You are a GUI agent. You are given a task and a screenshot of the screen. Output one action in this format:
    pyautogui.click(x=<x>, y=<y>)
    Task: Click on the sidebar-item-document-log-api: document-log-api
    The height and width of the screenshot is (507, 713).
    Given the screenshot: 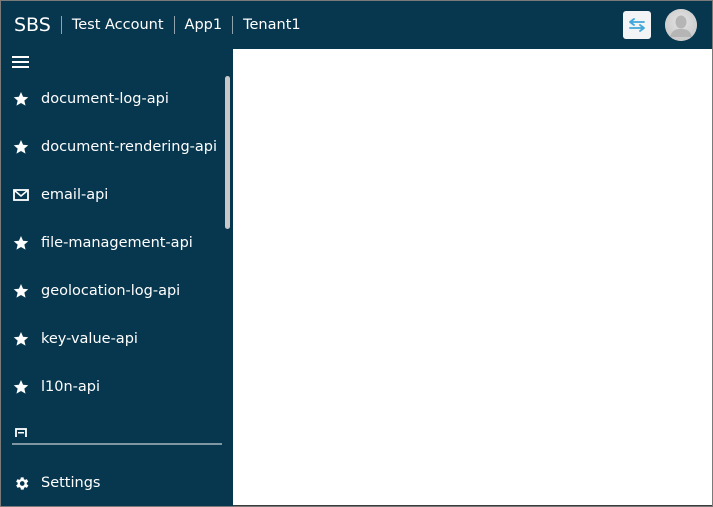 What is the action you would take?
    pyautogui.click(x=117, y=99)
    